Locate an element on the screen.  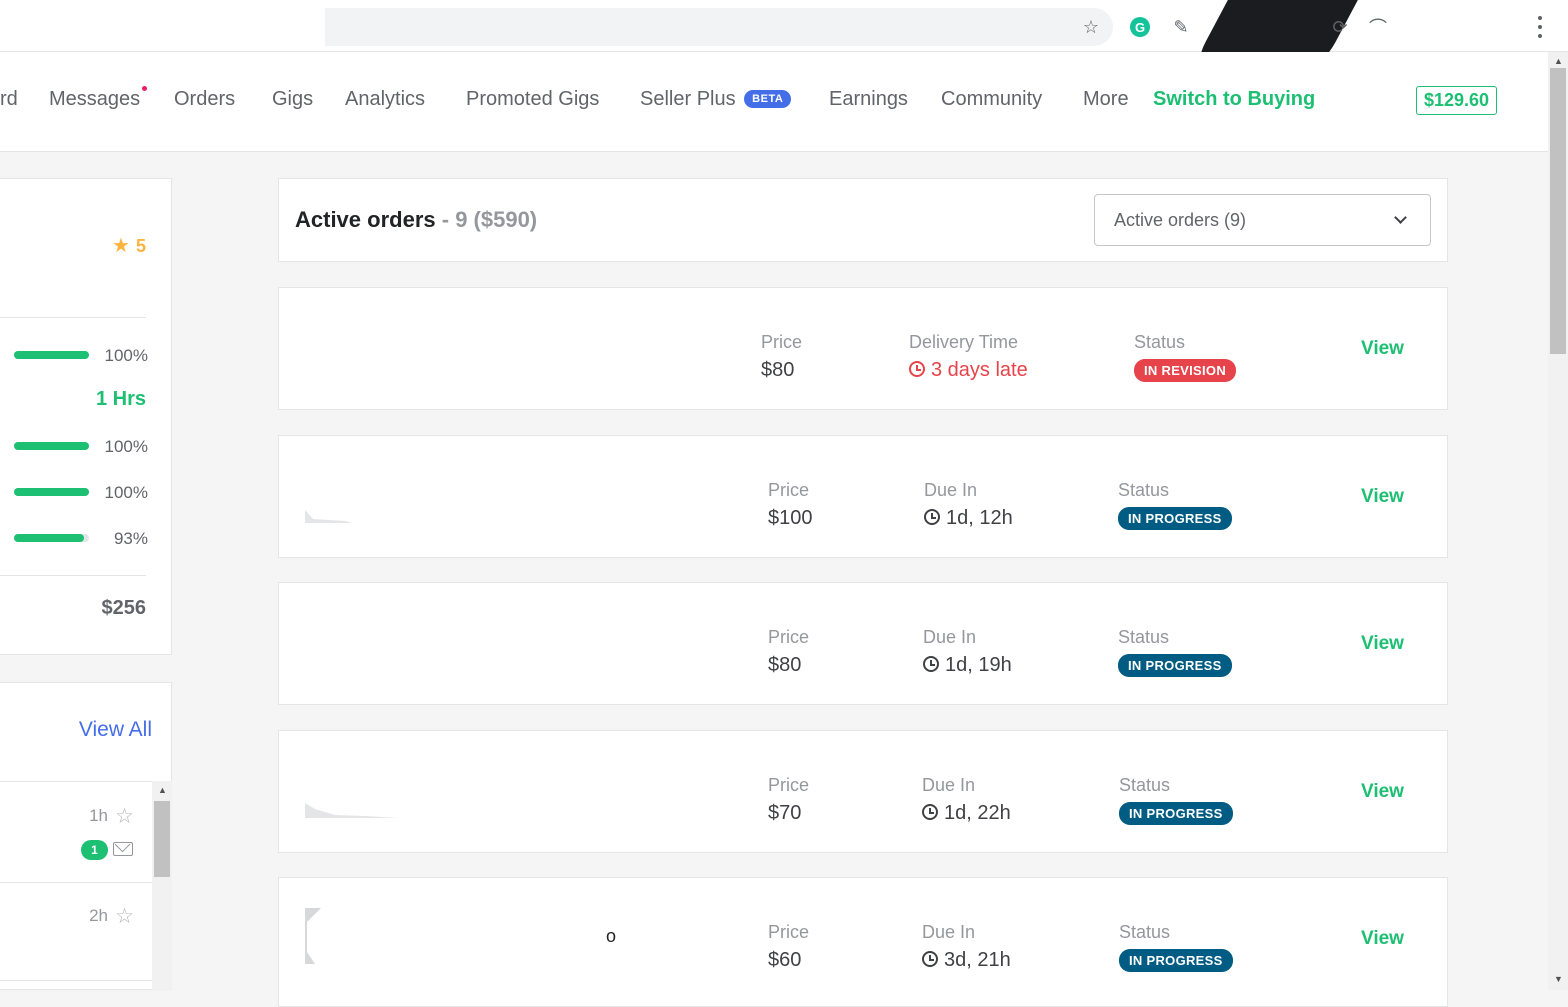
price-column: Price $60 is located at coordinates (788, 947).